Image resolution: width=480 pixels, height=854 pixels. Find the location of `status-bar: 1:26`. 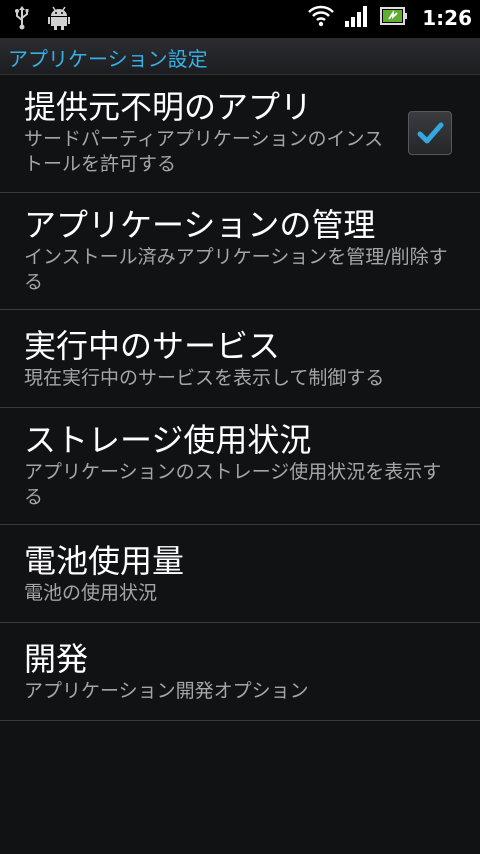

status-bar: 1:26 is located at coordinates (240, 19).